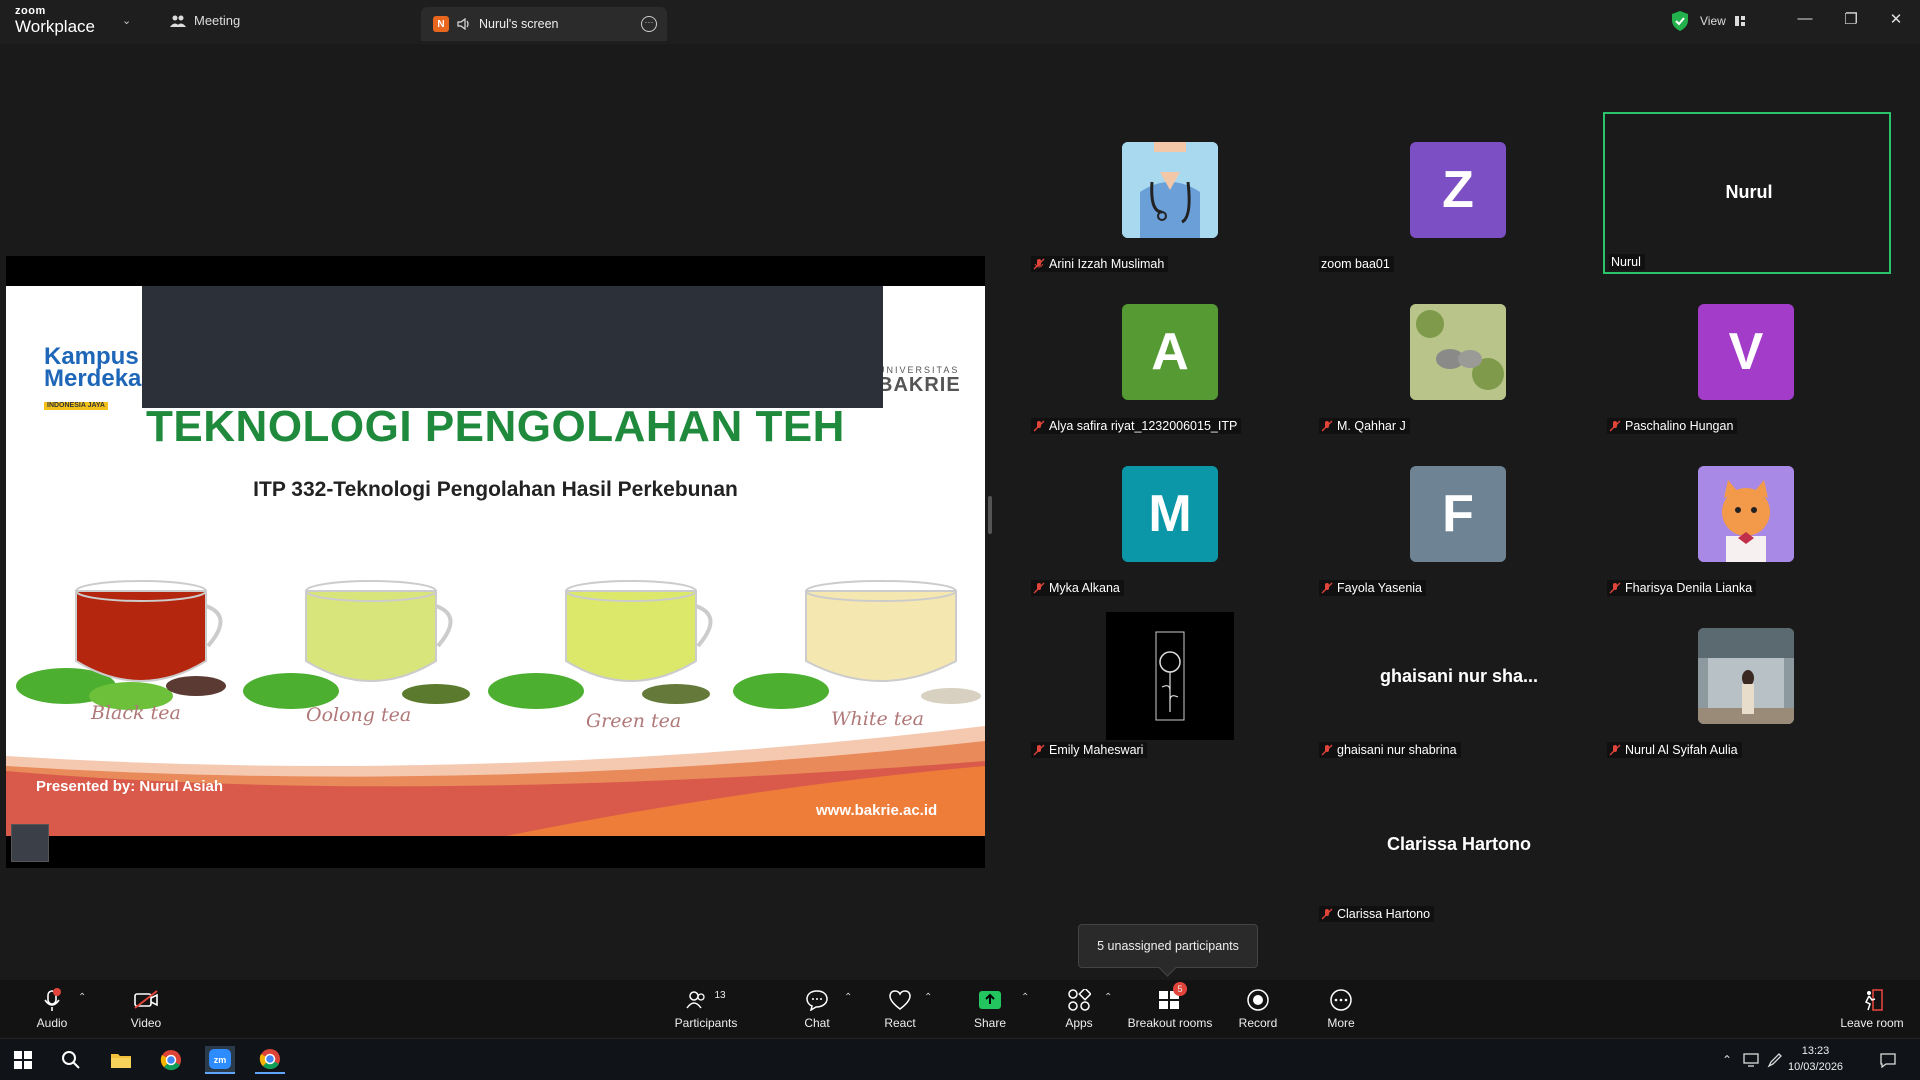 The height and width of the screenshot is (1080, 1920). Describe the element at coordinates (71, 1060) in the screenshot. I see `search-icon` at that location.